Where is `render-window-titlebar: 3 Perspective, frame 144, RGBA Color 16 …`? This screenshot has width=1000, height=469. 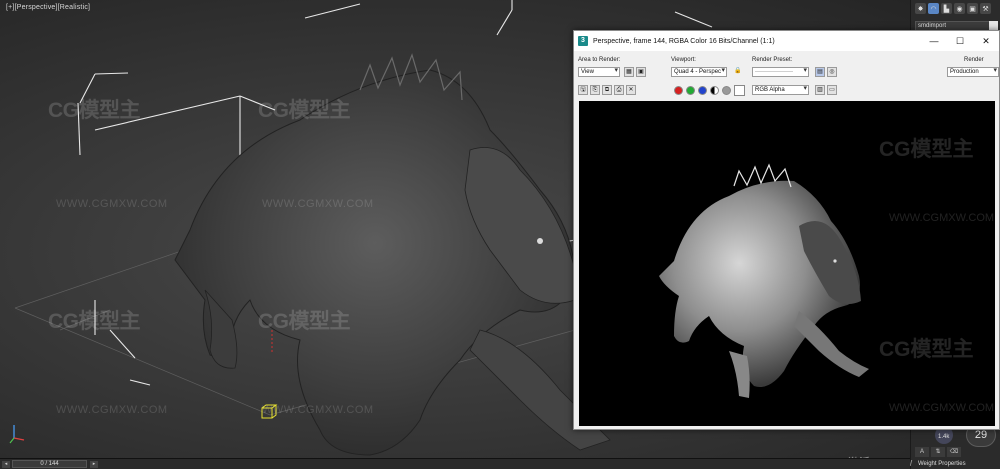
render-window-titlebar: 3 Perspective, frame 144, RGBA Color 16 … is located at coordinates (786, 41).